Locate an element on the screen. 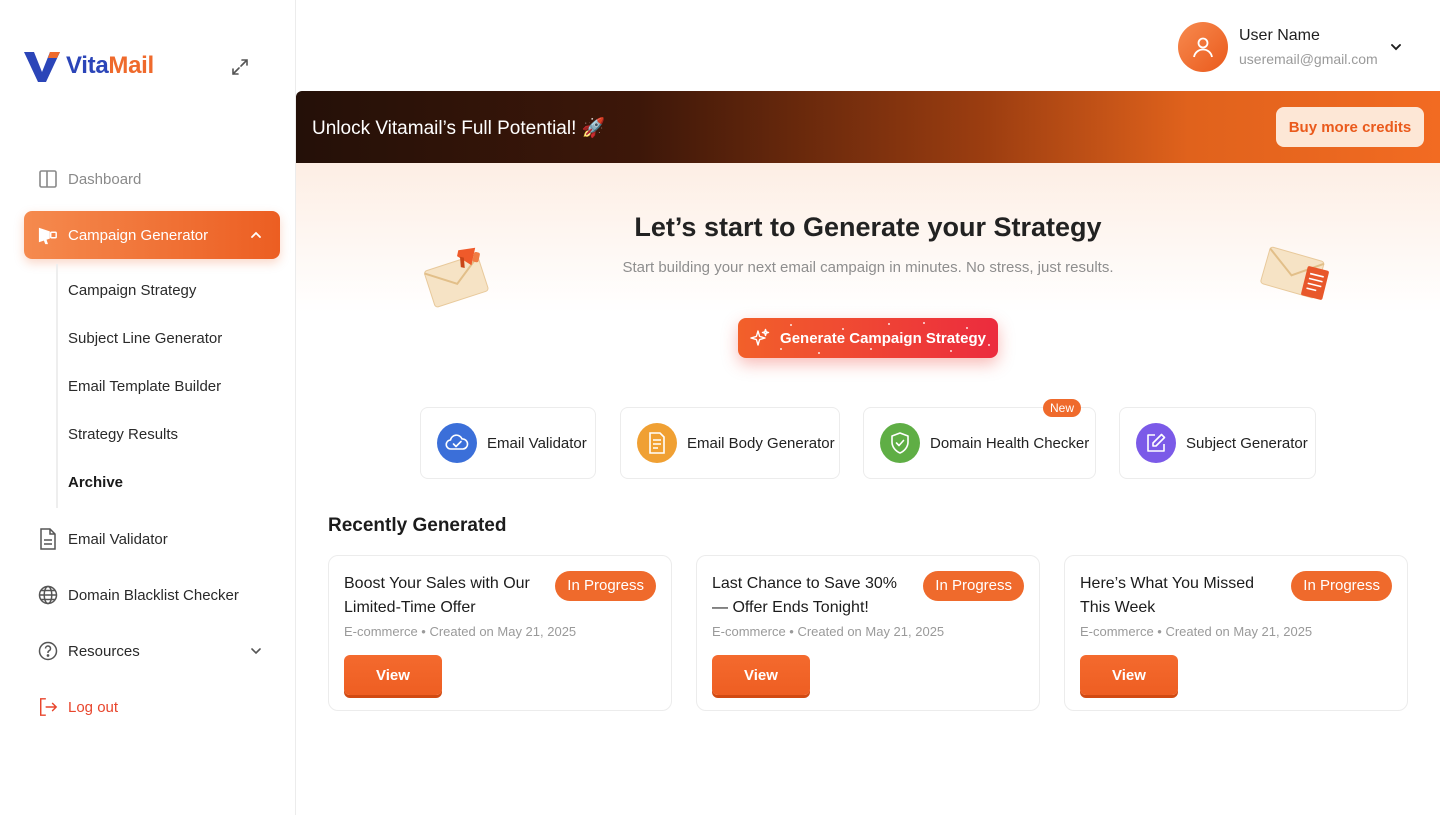 The height and width of the screenshot is (815, 1440). tool-subject-generator: Subject Generator is located at coordinates (1217, 443).